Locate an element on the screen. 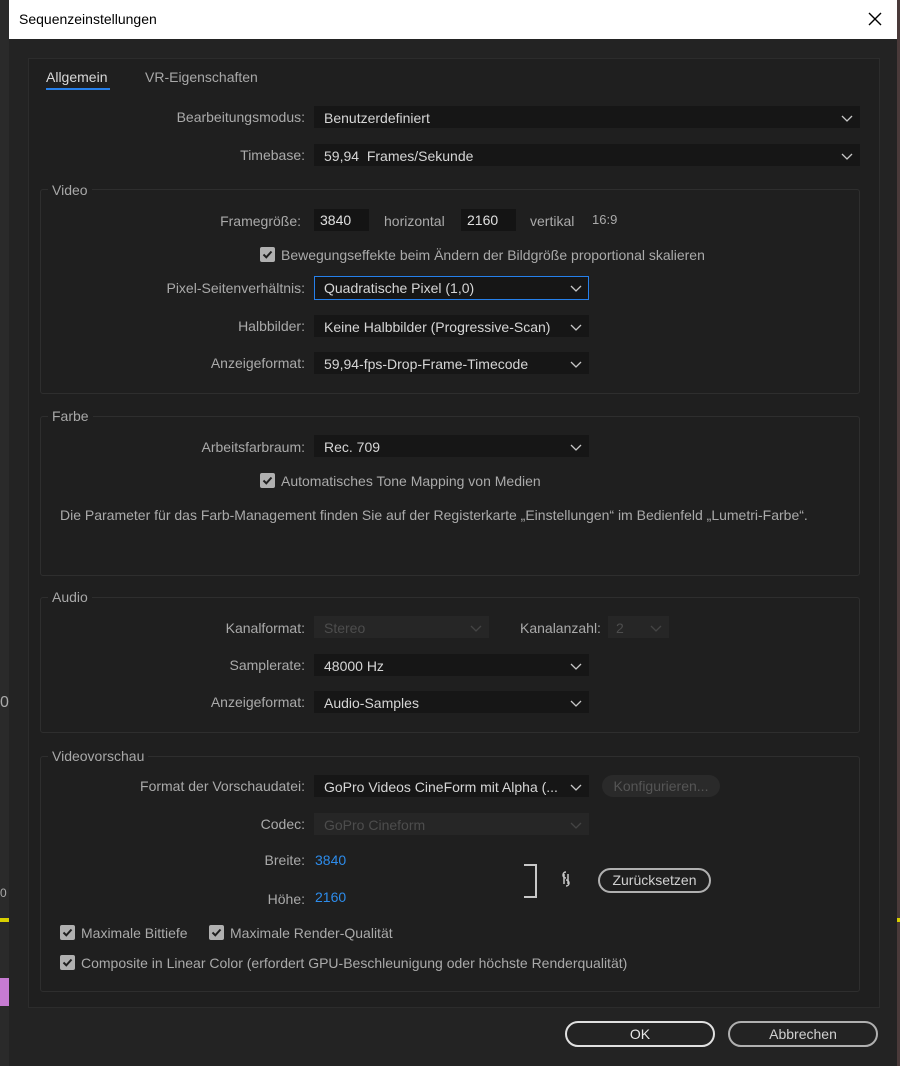  video-preview-section-title: Videovorschau is located at coordinates (98, 756).